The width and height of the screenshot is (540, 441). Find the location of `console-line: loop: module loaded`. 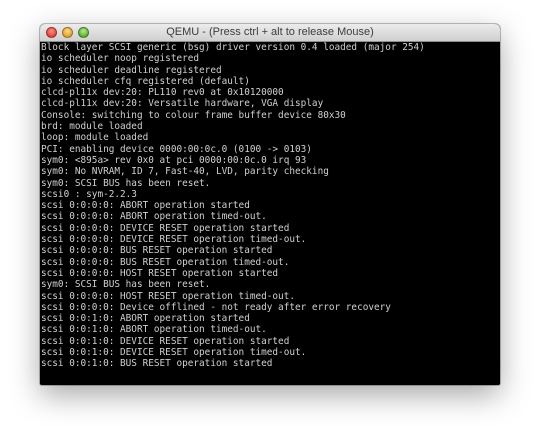

console-line: loop: module loaded is located at coordinates (95, 138).